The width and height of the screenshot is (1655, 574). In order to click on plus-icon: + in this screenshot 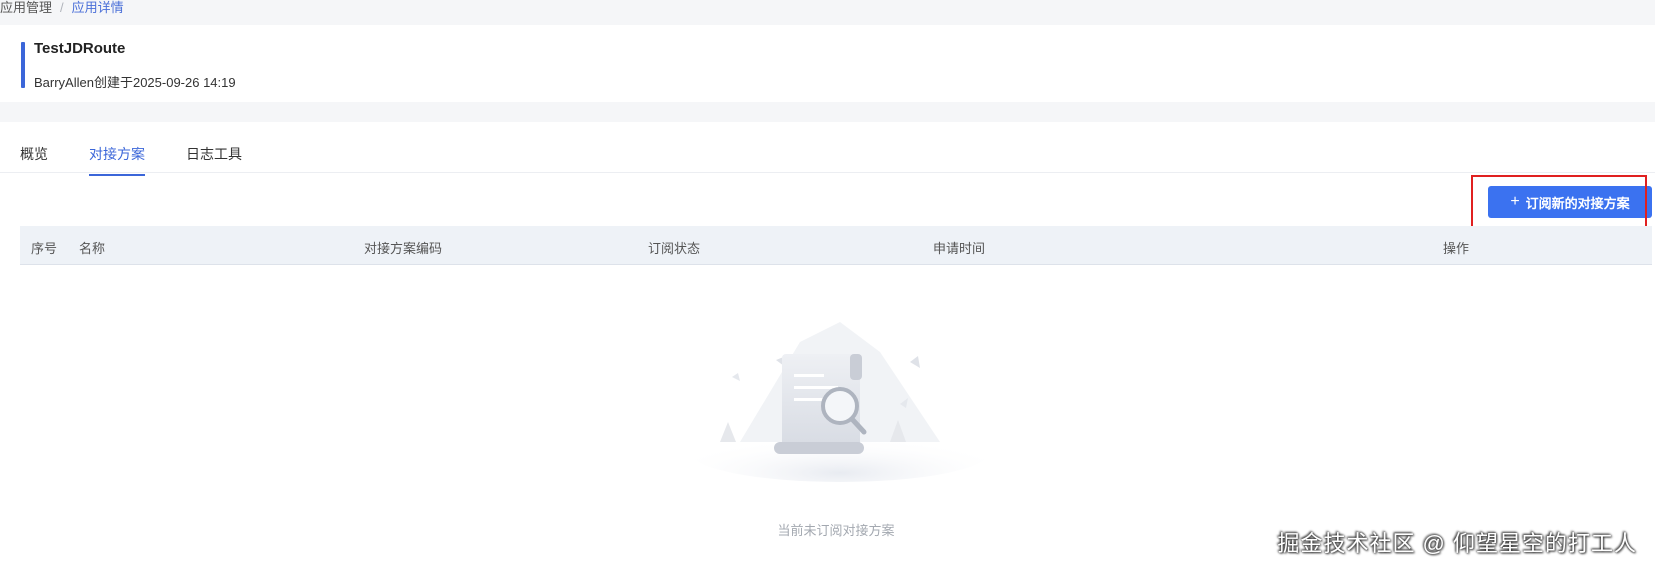, I will do `click(1515, 201)`.